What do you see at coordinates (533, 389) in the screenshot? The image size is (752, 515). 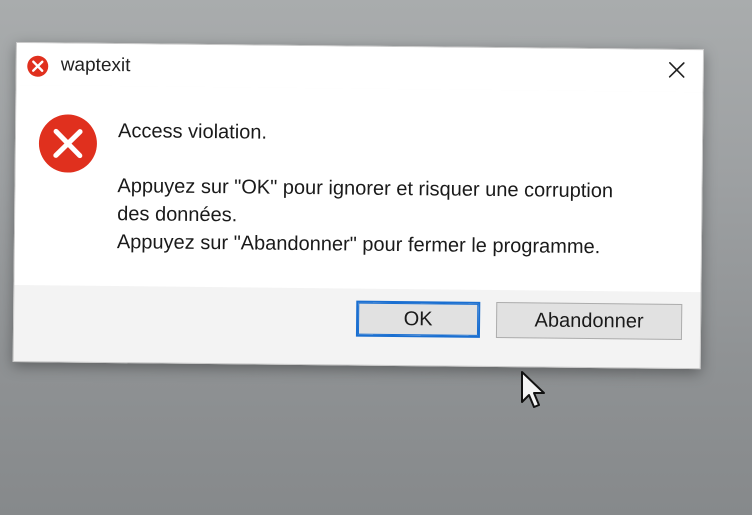 I see `mouse-cursor-icon` at bounding box center [533, 389].